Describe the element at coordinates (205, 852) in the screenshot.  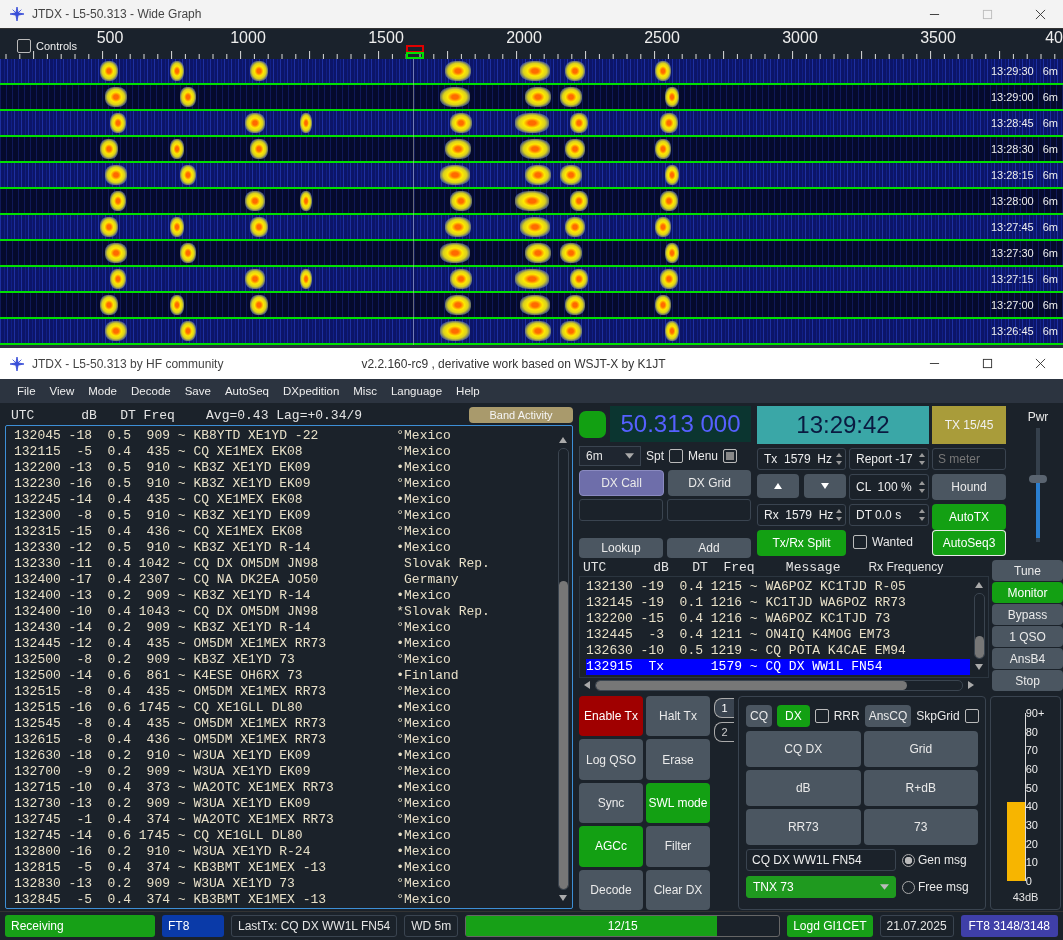
I see `decode-line: 132800 -16 0.2 910 ~ W3UA XE1YD R-24` at that location.